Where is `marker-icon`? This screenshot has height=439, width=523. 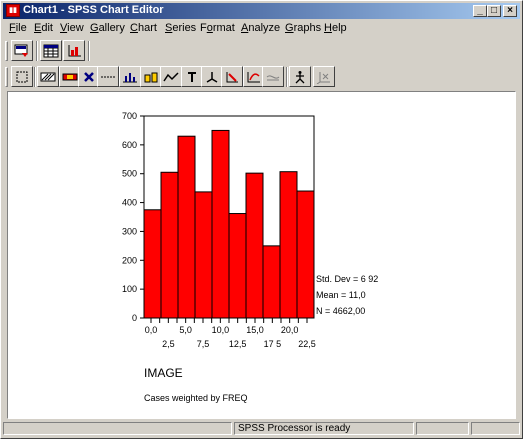
marker-icon is located at coordinates (89, 76).